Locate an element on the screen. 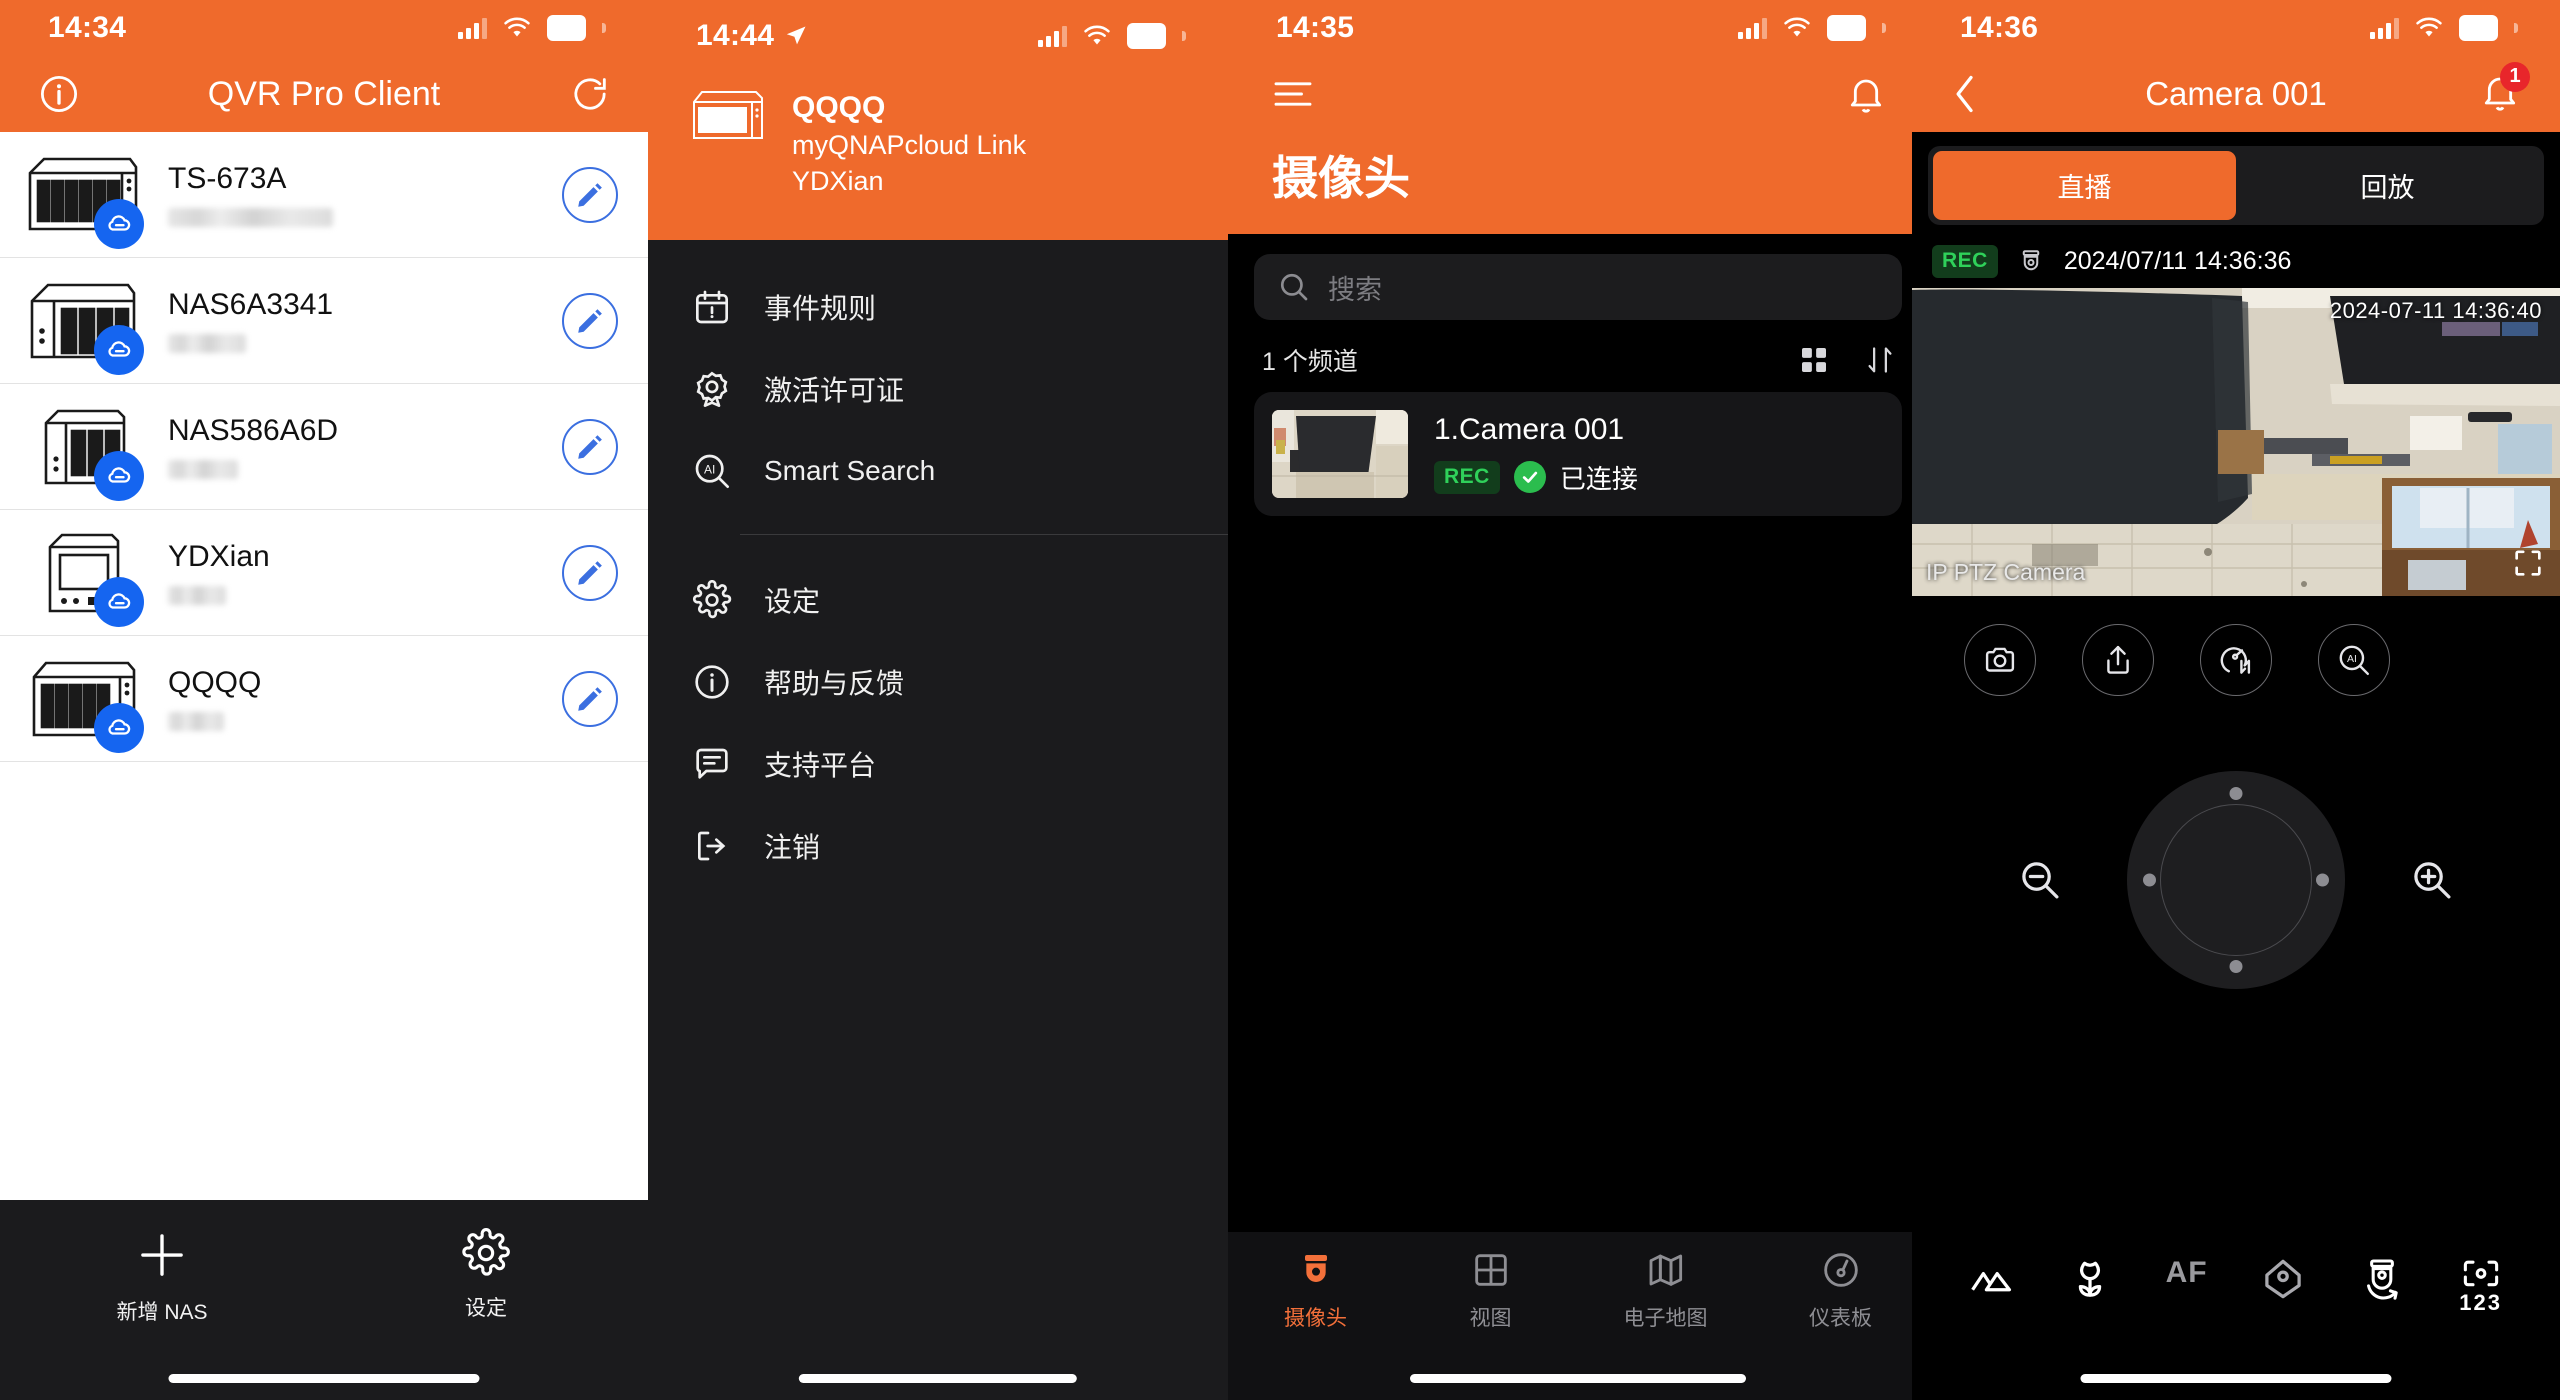 Image resolution: width=2560 pixels, height=1400 pixels. menu-item-event-rules: 事件规则 is located at coordinates (938, 307).